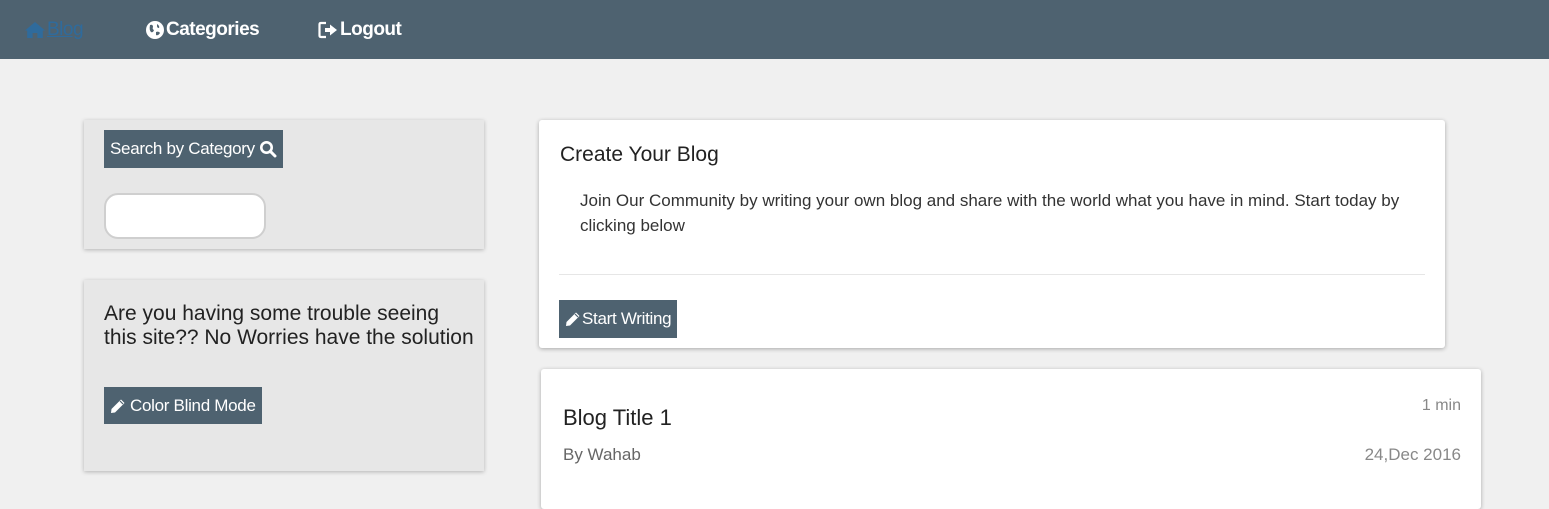 This screenshot has height=509, width=1549. What do you see at coordinates (193, 405) in the screenshot?
I see `color-blind-mode-label: Color Blind Mode` at bounding box center [193, 405].